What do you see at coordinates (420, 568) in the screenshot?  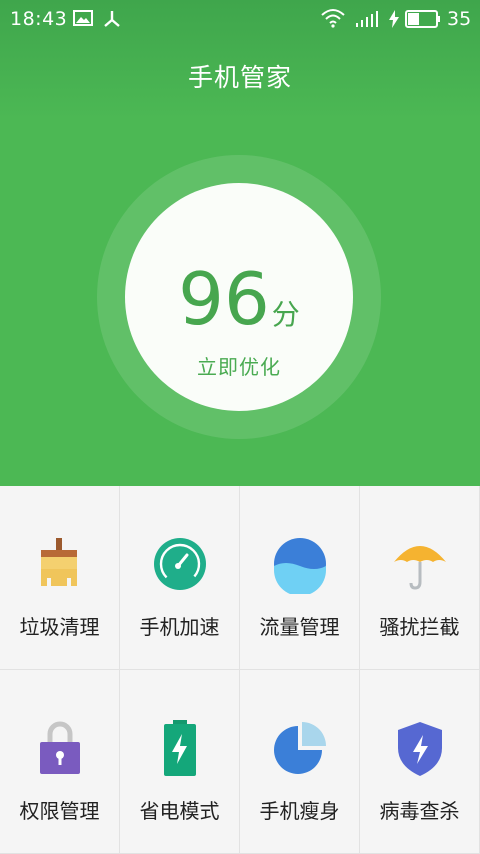 I see `umbrella-icon` at bounding box center [420, 568].